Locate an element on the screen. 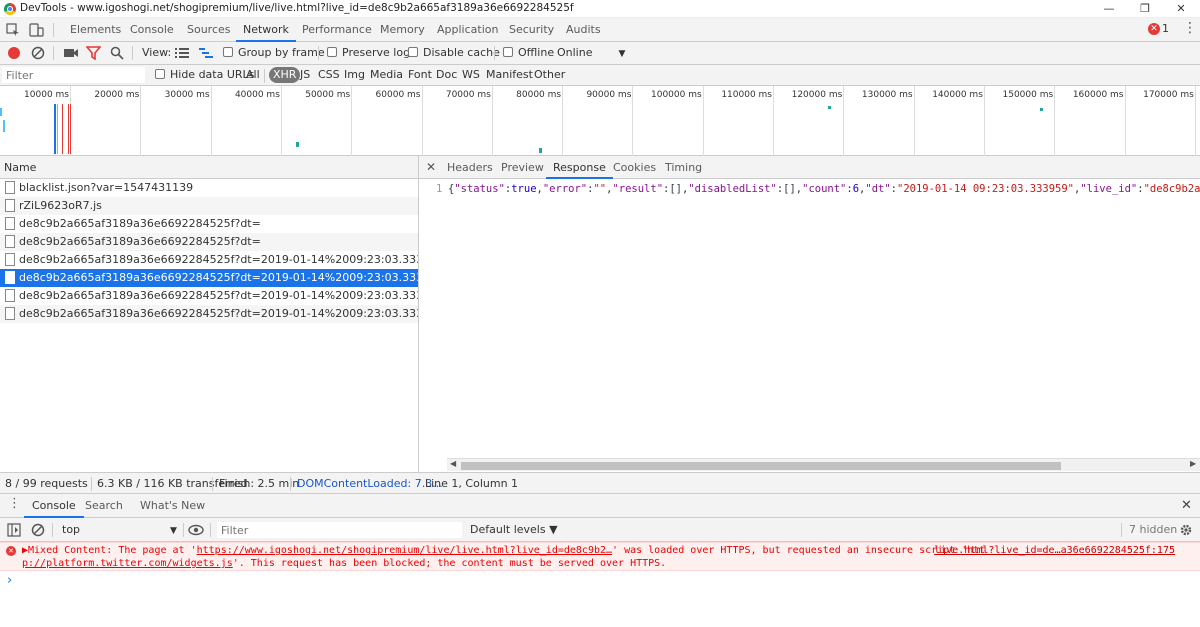 The image size is (1200, 627). device-toolbar-icon is located at coordinates (36, 30).